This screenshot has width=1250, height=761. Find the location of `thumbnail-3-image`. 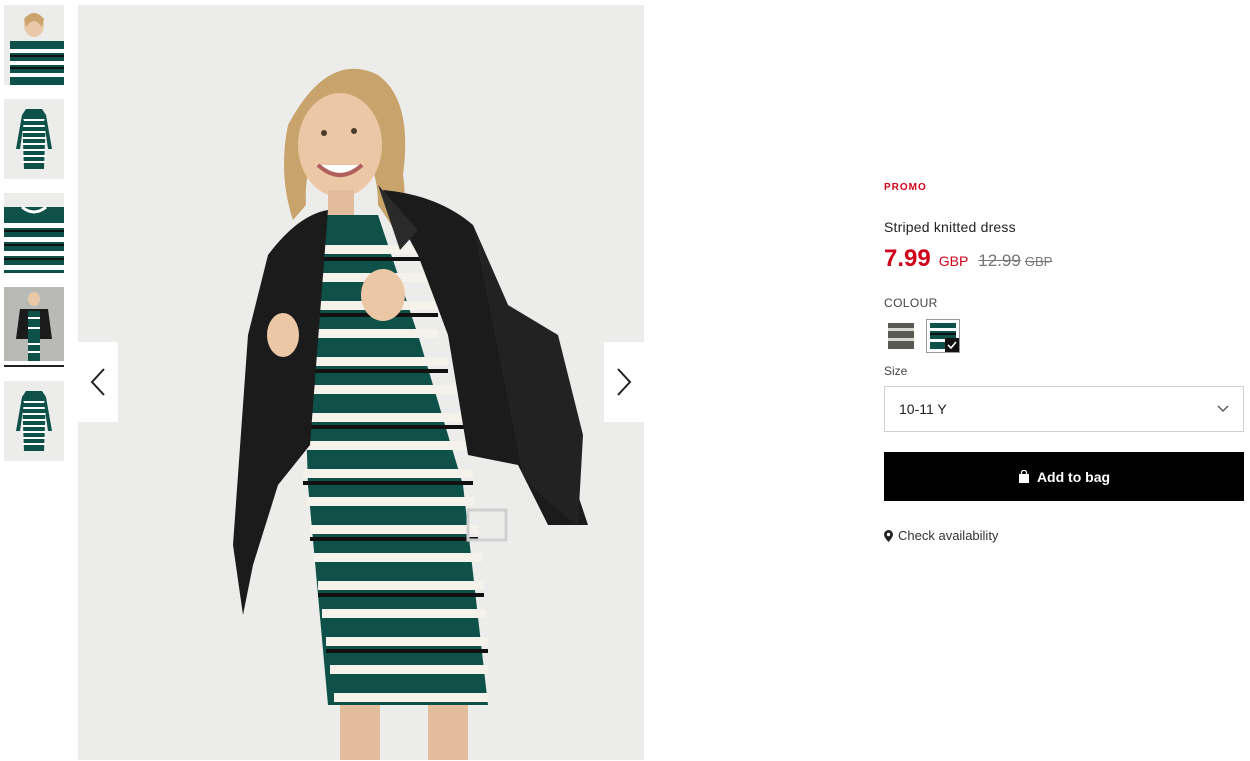

thumbnail-3-image is located at coordinates (34, 233).